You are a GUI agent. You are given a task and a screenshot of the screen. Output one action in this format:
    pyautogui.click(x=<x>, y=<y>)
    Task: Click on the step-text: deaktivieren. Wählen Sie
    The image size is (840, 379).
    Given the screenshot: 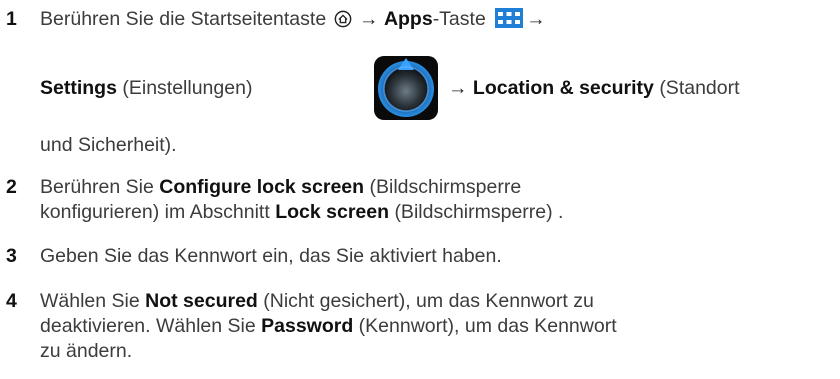 What is the action you would take?
    pyautogui.click(x=148, y=326)
    